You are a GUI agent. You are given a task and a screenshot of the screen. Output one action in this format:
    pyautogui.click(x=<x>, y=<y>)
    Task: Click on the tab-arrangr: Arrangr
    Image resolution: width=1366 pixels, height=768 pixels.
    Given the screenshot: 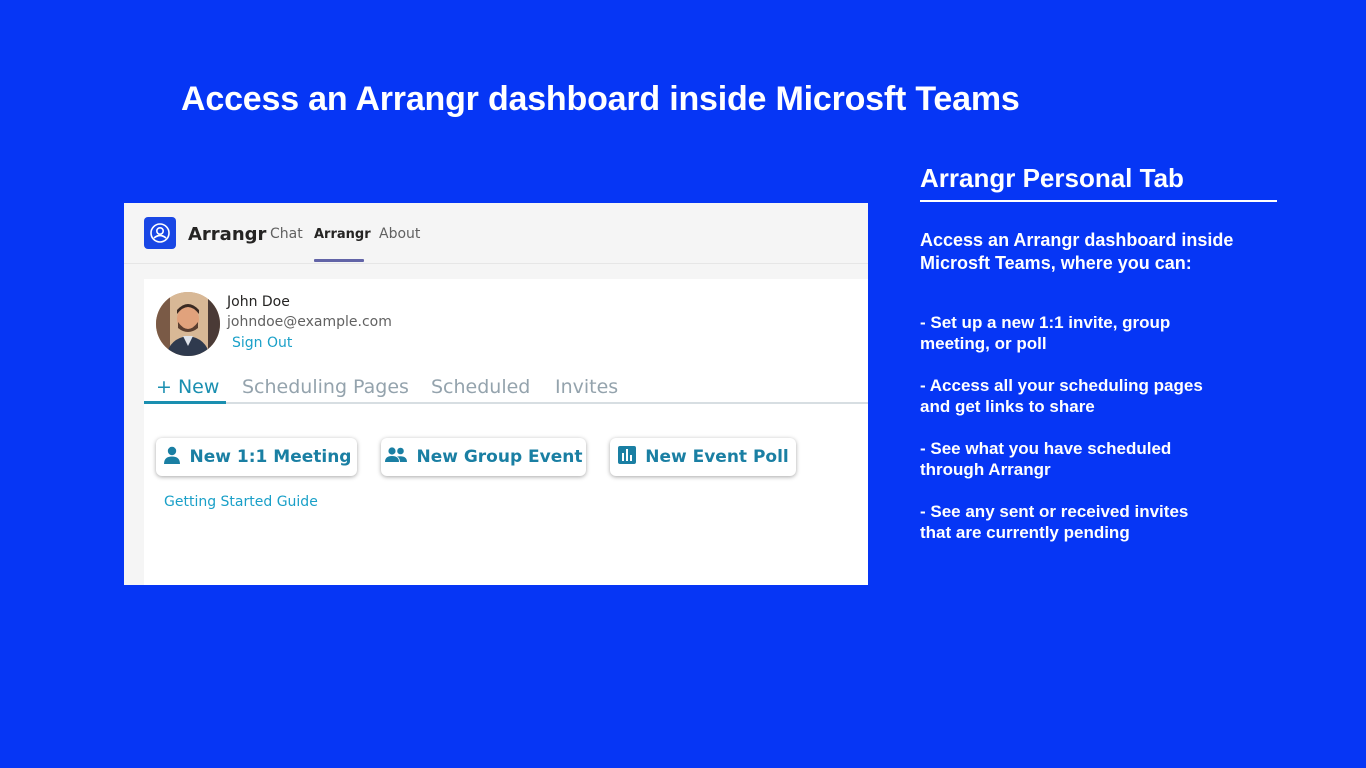 What is the action you would take?
    pyautogui.click(x=342, y=234)
    